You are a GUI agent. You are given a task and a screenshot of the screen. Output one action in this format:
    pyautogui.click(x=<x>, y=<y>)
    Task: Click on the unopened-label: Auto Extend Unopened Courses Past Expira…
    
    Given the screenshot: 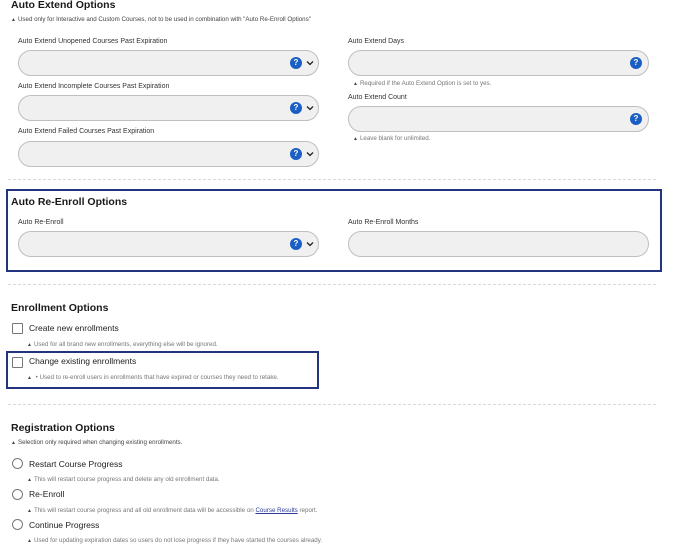 What is the action you would take?
    pyautogui.click(x=93, y=41)
    